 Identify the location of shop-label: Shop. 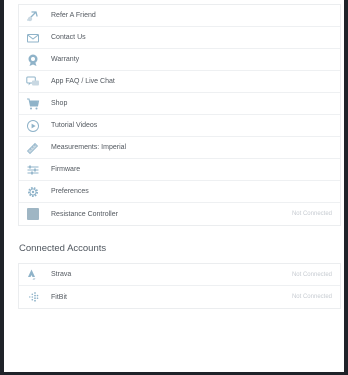
(59, 103).